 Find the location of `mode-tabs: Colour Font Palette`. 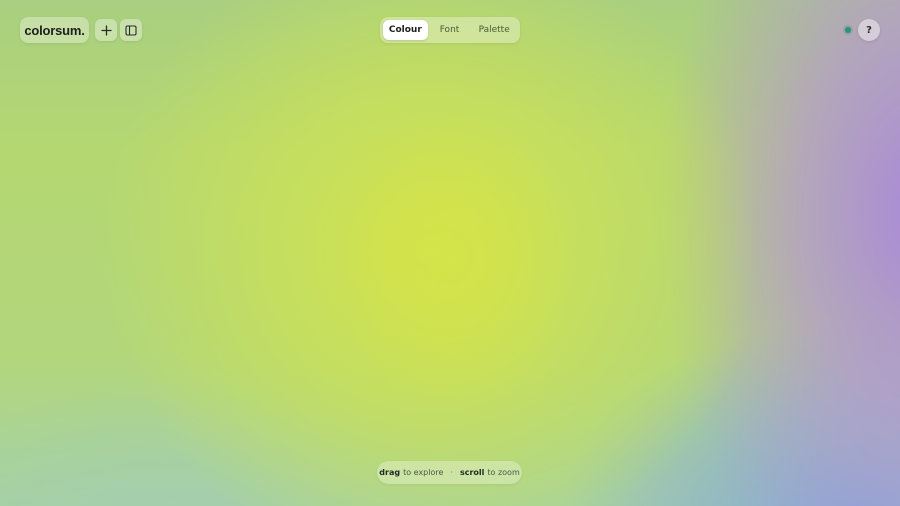

mode-tabs: Colour Font Palette is located at coordinates (450, 30).